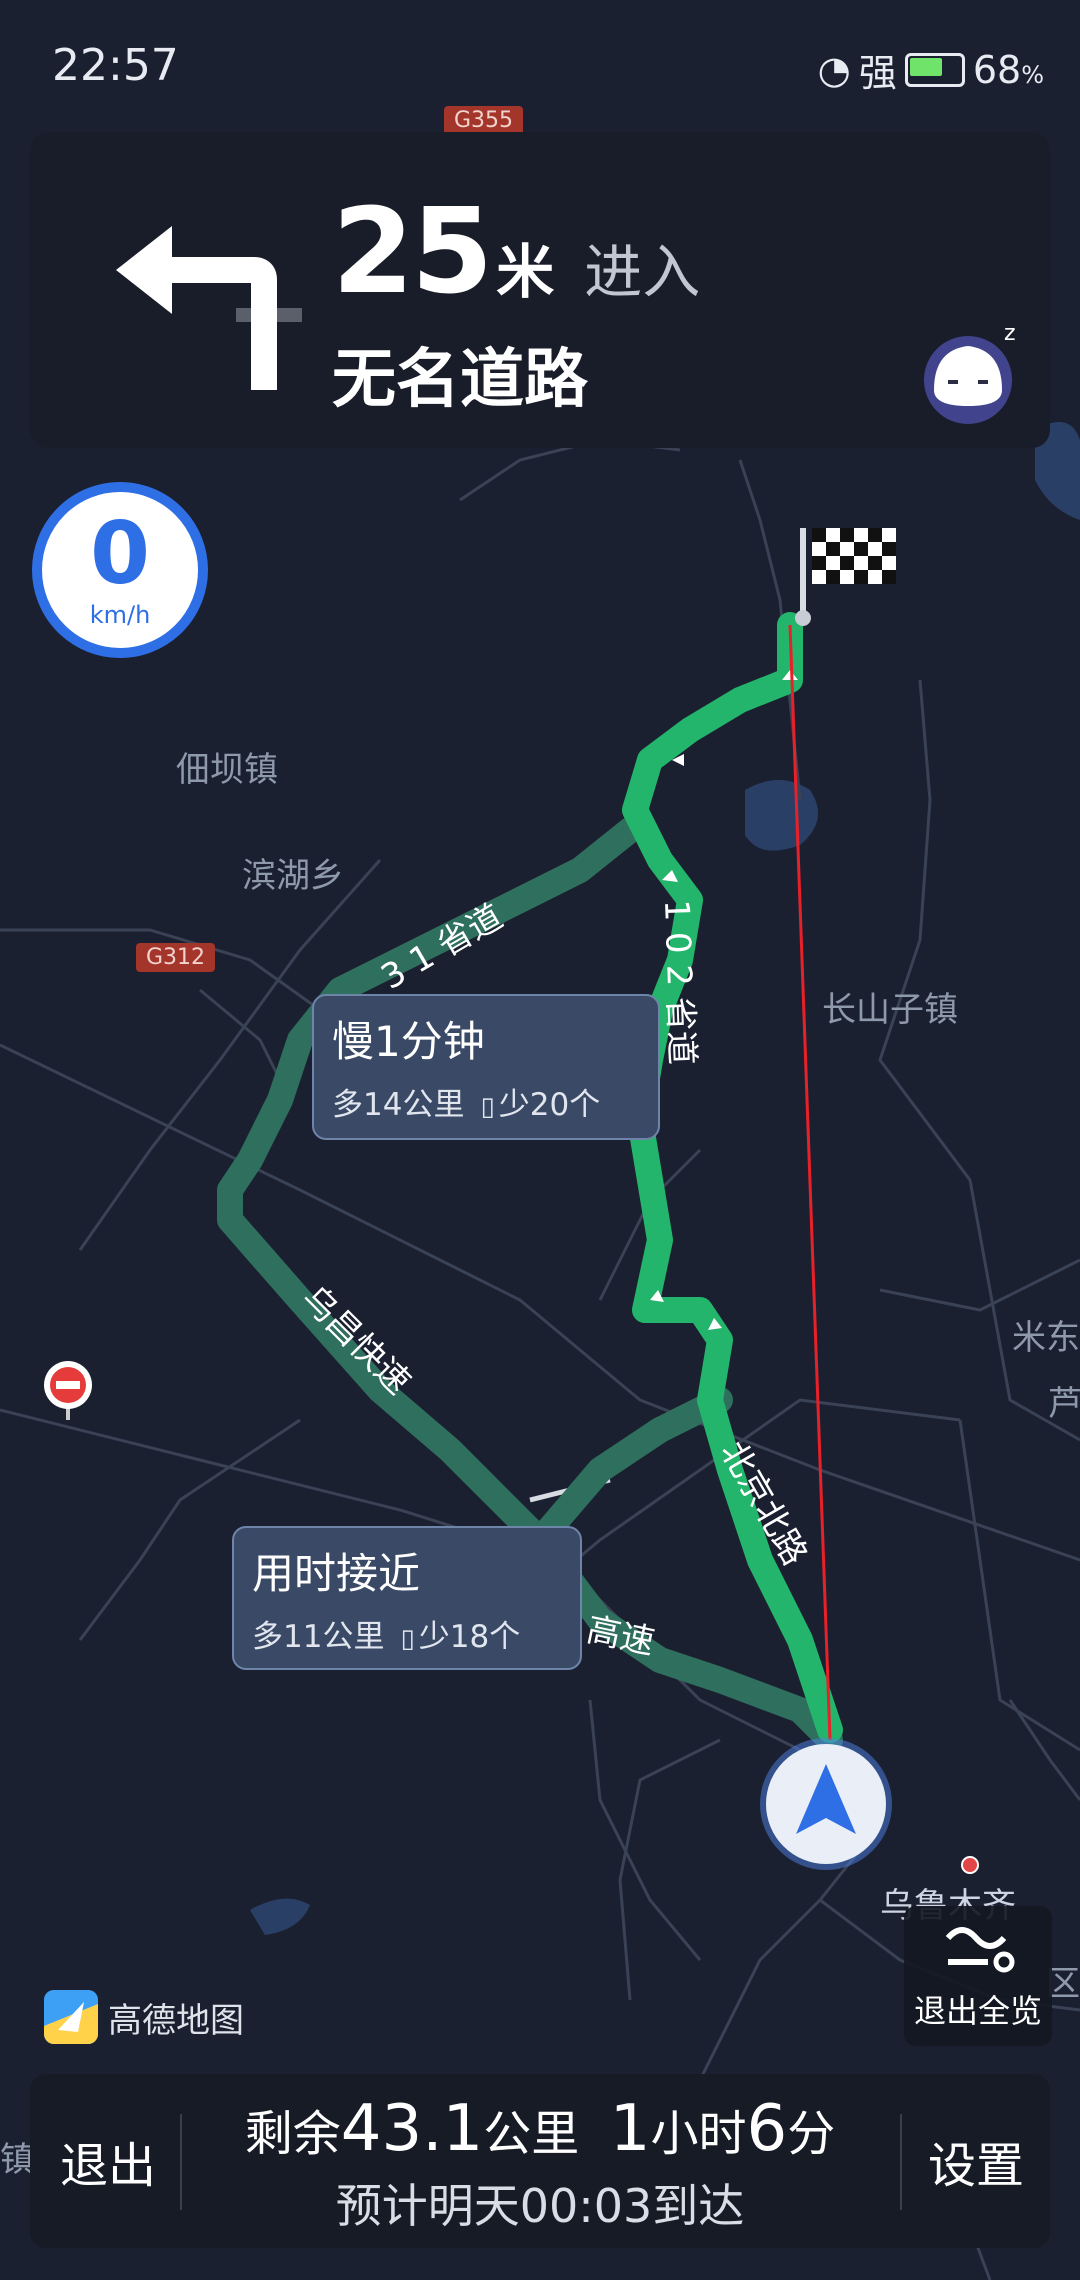 This screenshot has height=2280, width=1080. I want to click on turn-action: 进入, so click(642, 272).